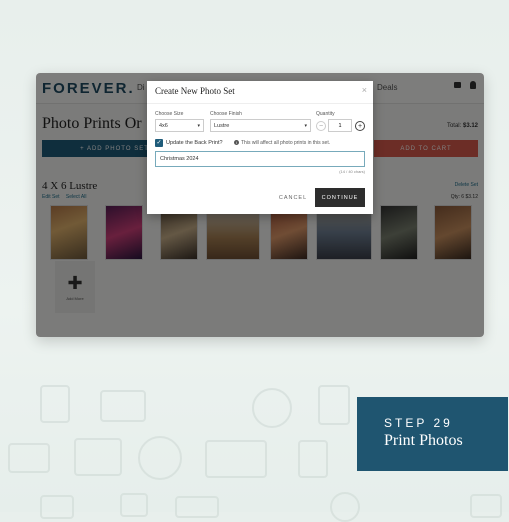 This screenshot has height=522, width=509. I want to click on back-print-checkbox: ✓, so click(159, 143).